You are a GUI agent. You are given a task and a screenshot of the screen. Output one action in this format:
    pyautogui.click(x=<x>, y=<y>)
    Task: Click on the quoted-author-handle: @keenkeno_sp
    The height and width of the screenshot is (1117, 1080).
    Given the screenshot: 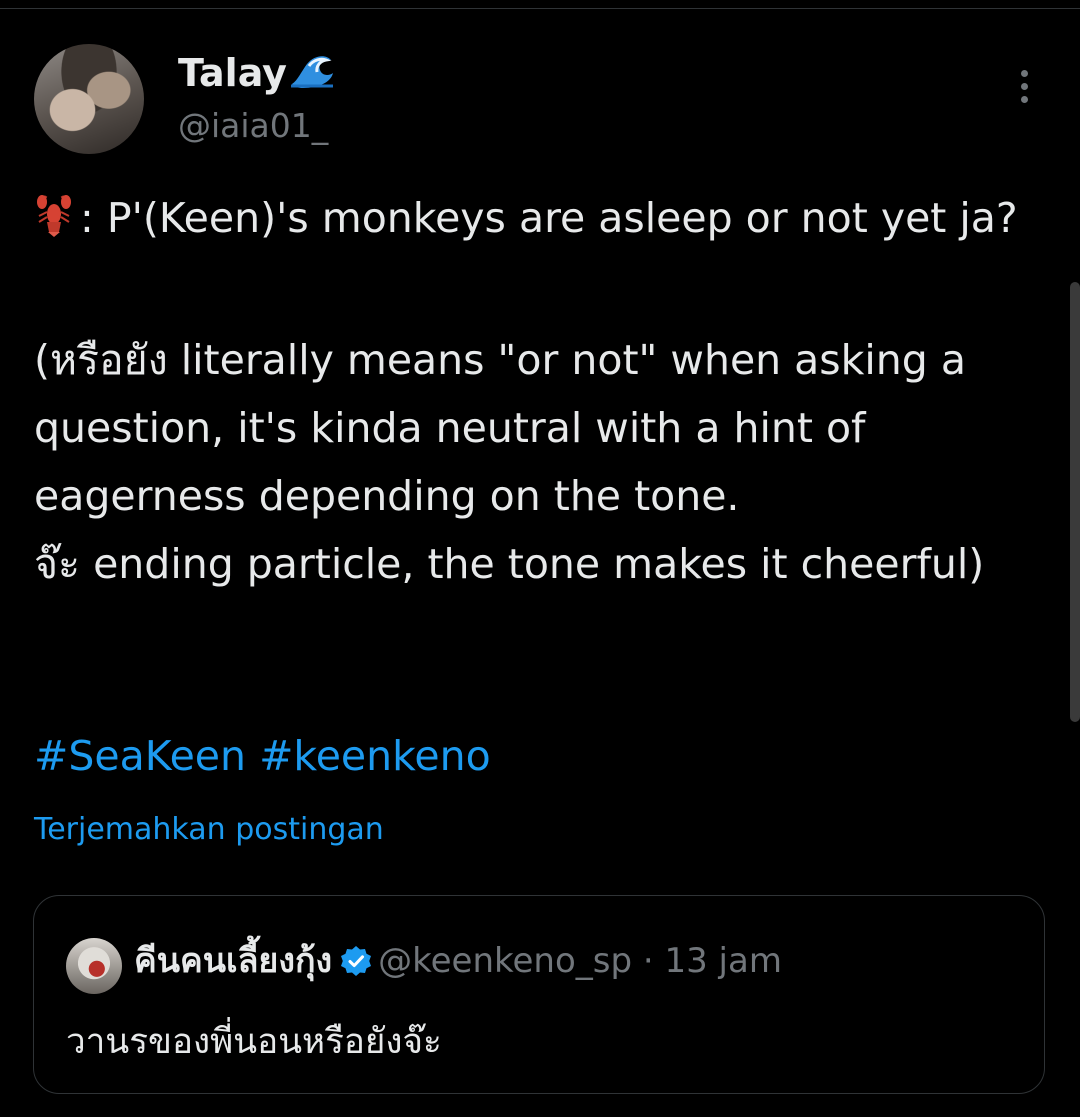 What is the action you would take?
    pyautogui.click(x=505, y=961)
    